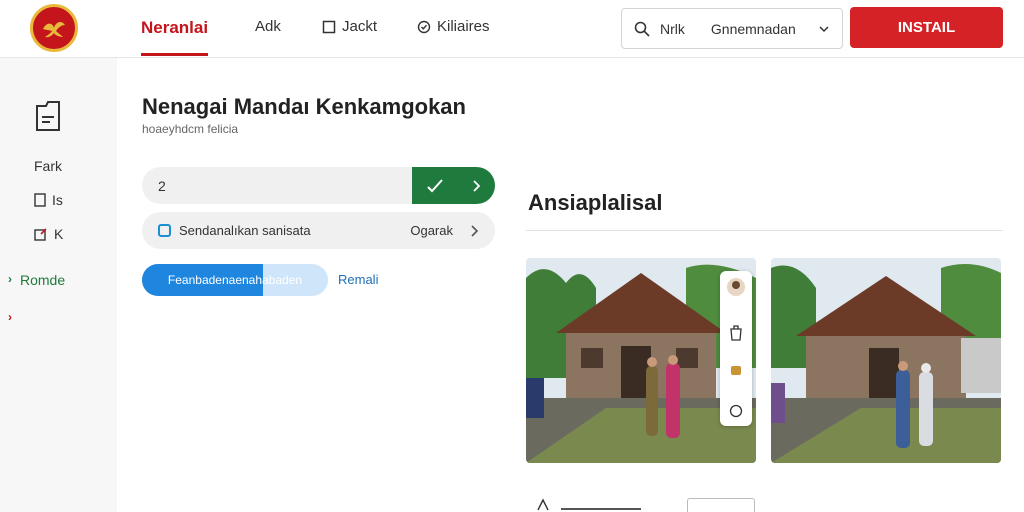  Describe the element at coordinates (48, 234) in the screenshot. I see `sidebar-item-k: K` at that location.